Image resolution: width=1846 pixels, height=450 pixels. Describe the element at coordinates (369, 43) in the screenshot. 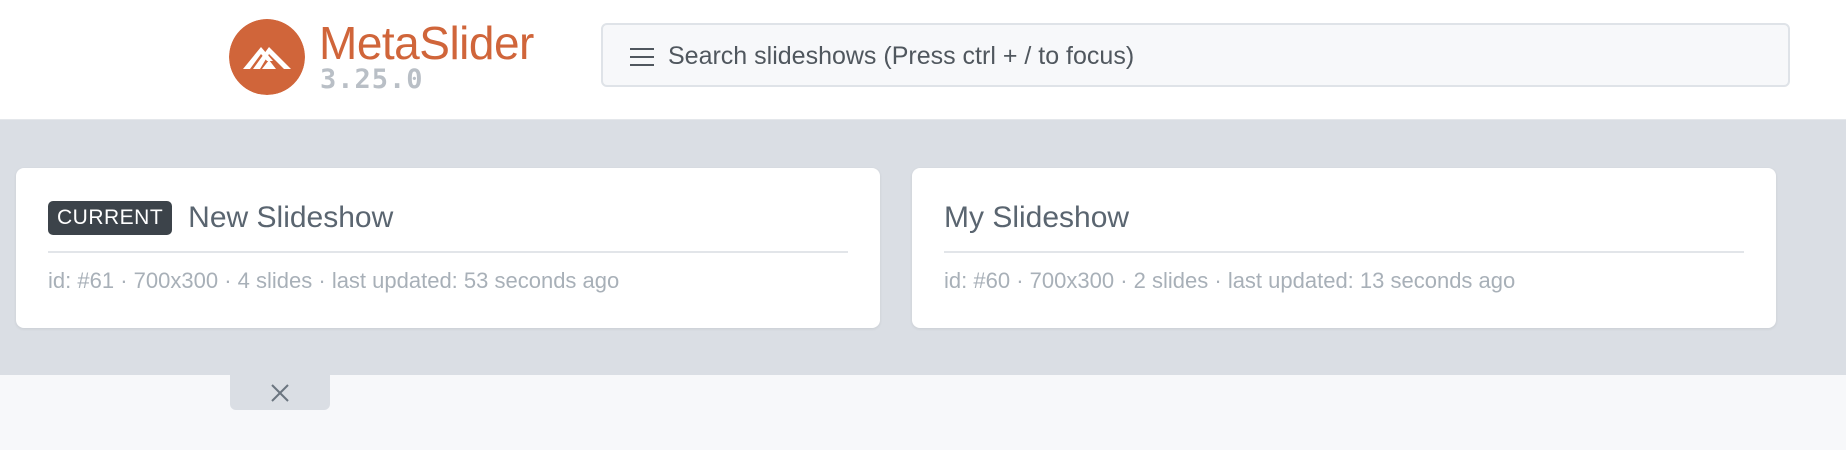

I see `brand-part-meta: Meta` at that location.